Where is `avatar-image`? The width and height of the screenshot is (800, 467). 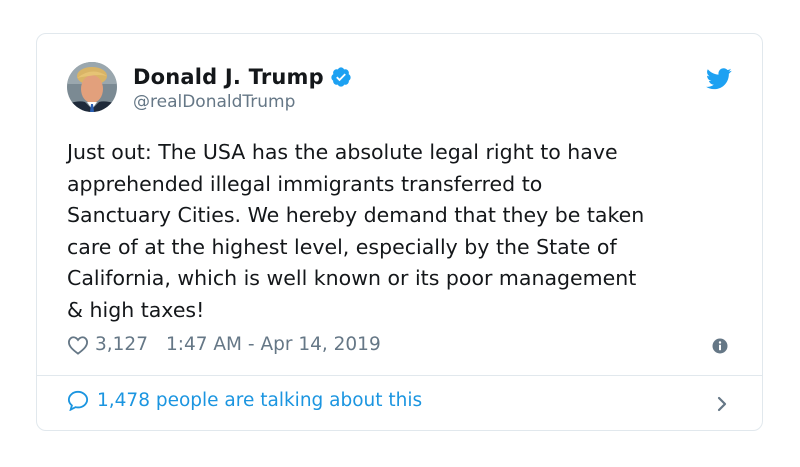
avatar-image is located at coordinates (92, 87).